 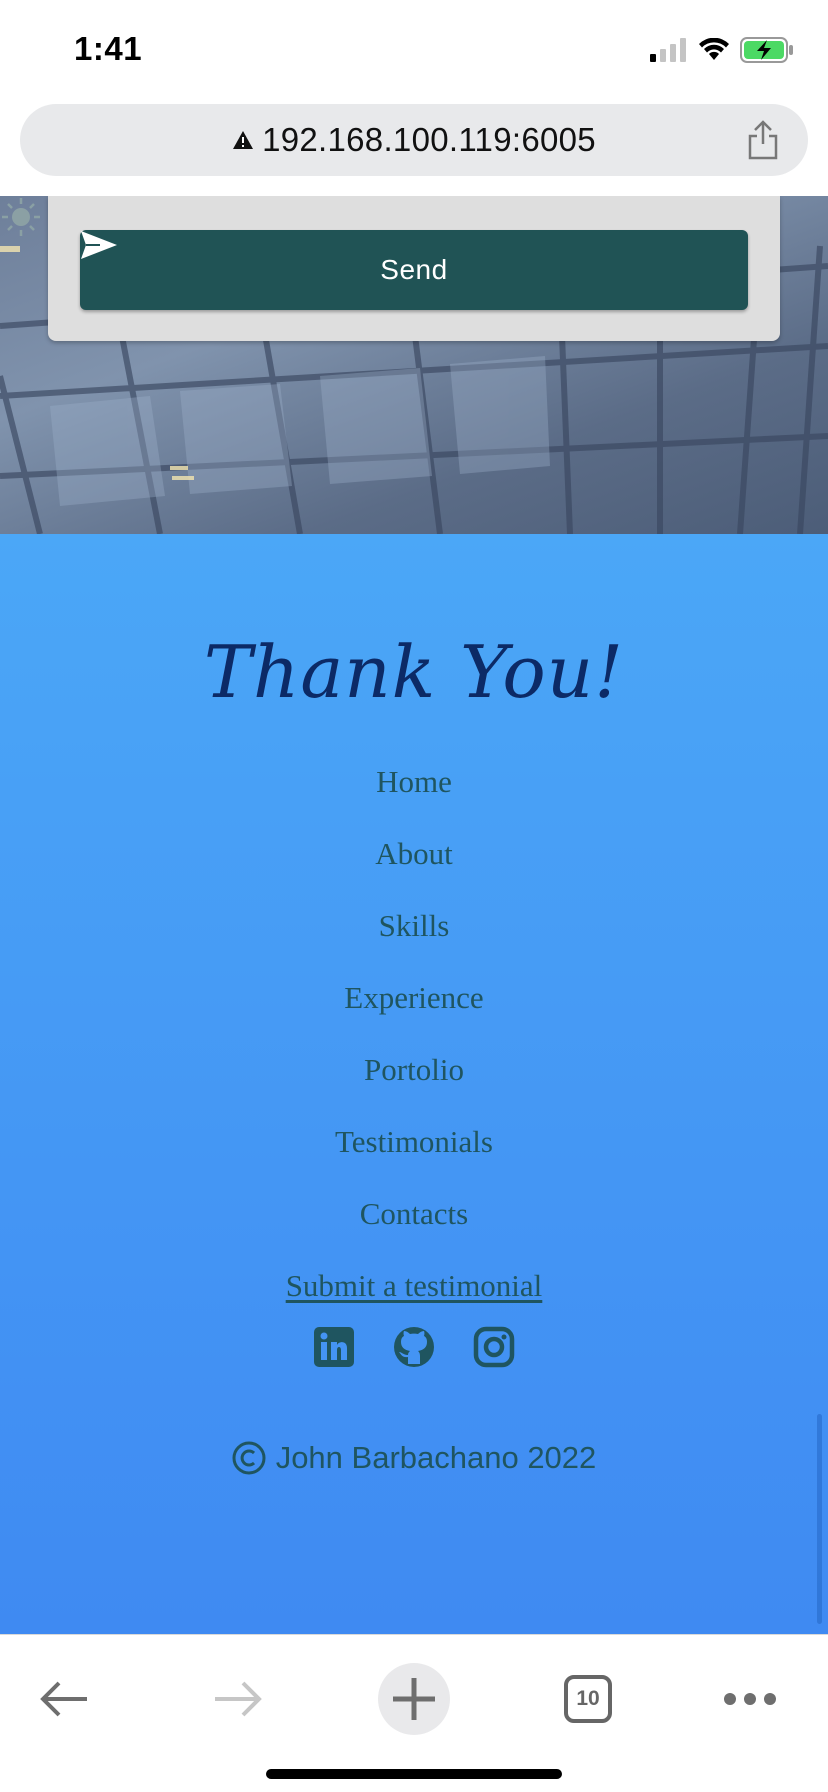 What do you see at coordinates (819, 1519) in the screenshot?
I see `scrollbar` at bounding box center [819, 1519].